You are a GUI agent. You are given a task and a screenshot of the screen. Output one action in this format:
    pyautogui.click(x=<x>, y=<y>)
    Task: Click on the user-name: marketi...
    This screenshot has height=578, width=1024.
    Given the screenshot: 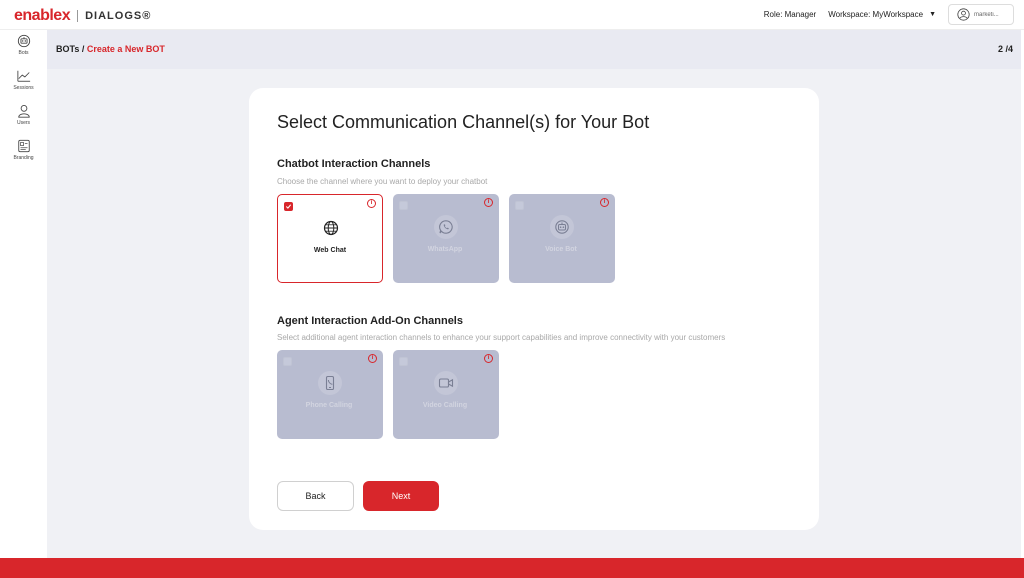 What is the action you would take?
    pyautogui.click(x=986, y=14)
    